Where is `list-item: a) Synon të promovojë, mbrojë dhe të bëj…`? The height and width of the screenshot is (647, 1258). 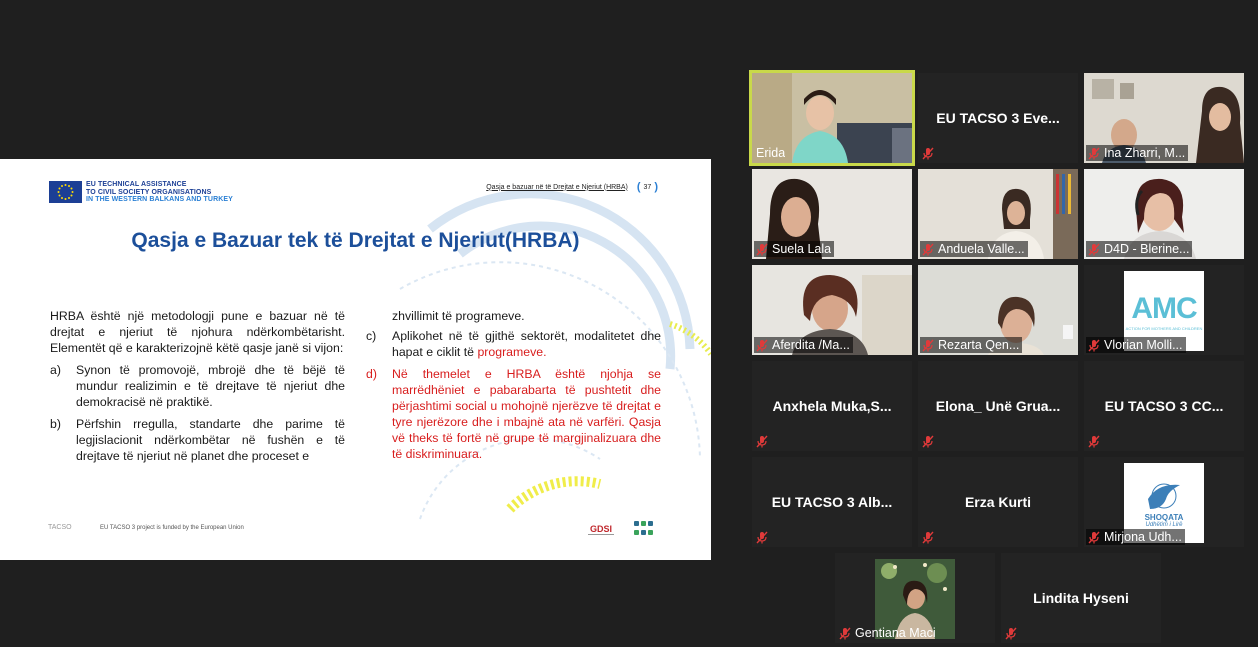 list-item: a) Synon të promovojë, mbrojë dhe të bëj… is located at coordinates (197, 386).